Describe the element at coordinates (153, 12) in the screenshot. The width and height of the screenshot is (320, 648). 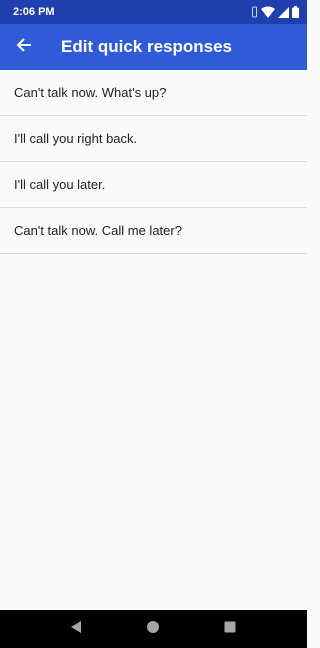
I see `status-bar: 2:06 PM` at that location.